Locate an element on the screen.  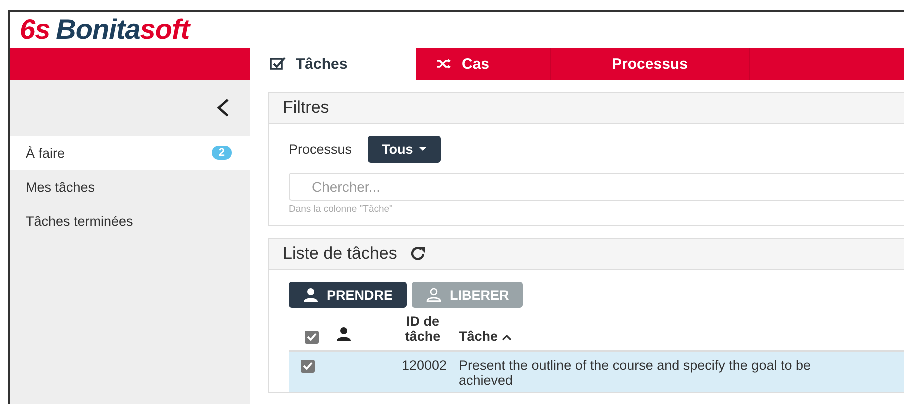
shuffle-icon is located at coordinates (443, 64).